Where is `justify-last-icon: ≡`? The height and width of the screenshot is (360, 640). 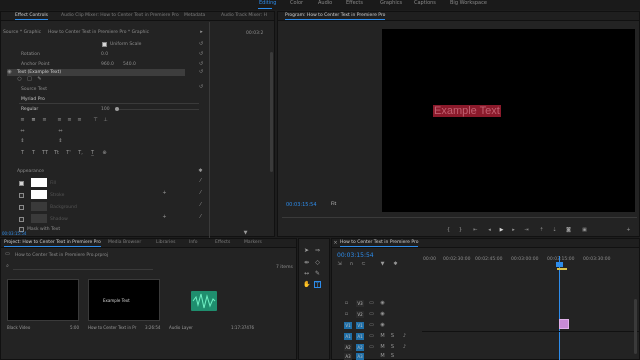
justify-last-icon: ≡ is located at coordinates (69, 120).